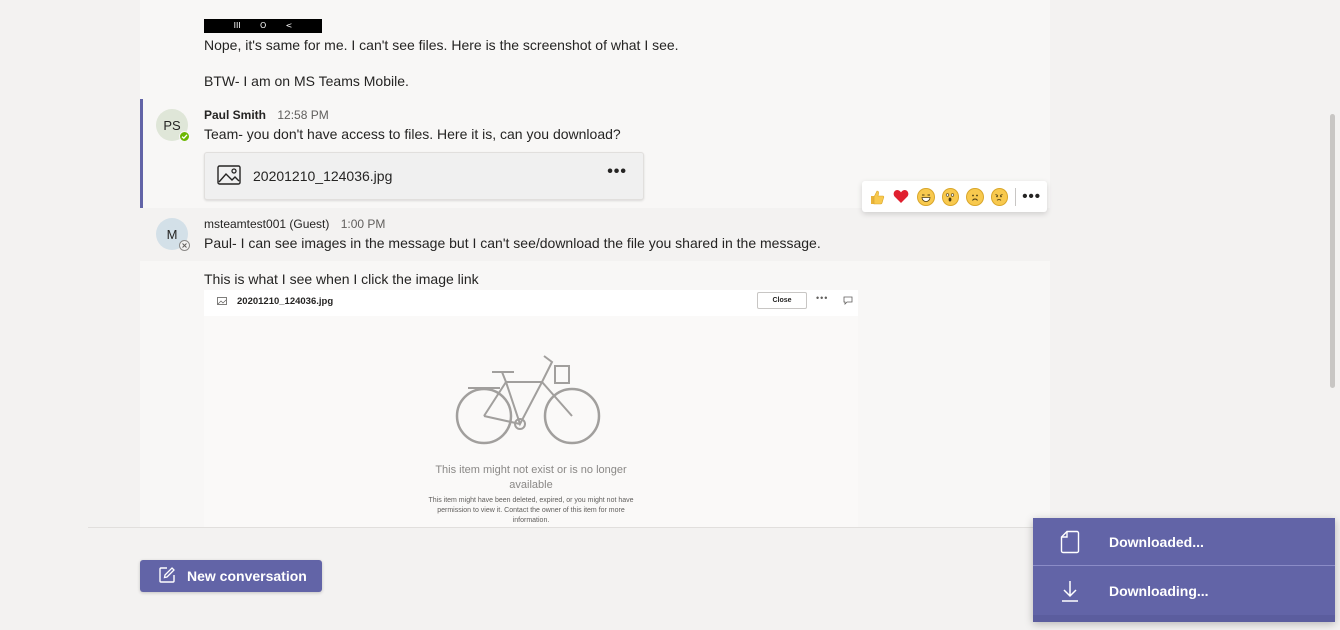 This screenshot has height=630, width=1340. I want to click on laugh-icon, so click(926, 196).